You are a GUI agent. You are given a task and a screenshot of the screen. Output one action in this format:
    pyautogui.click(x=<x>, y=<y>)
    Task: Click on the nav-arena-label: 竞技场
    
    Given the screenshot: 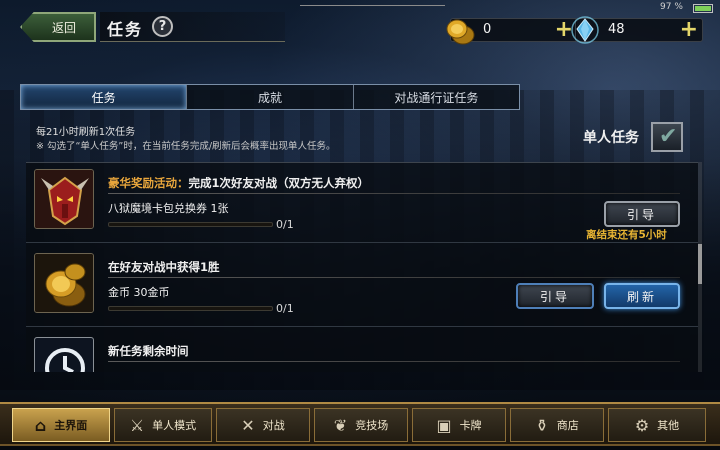 What is the action you would take?
    pyautogui.click(x=372, y=425)
    